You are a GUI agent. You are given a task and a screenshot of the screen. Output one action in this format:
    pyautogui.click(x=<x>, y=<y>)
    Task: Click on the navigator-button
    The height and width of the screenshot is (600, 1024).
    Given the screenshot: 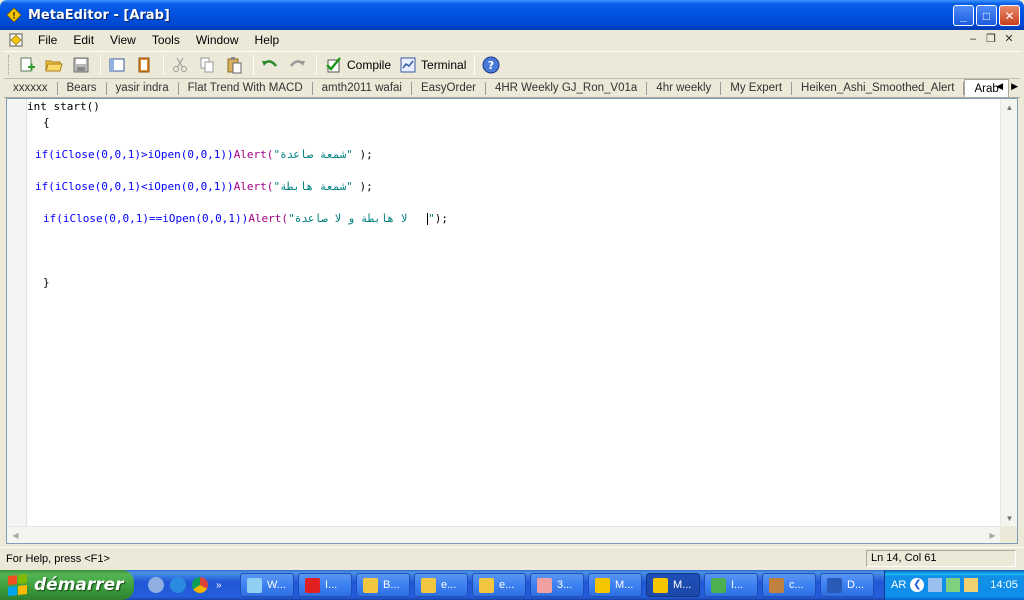 What is the action you would take?
    pyautogui.click(x=117, y=65)
    